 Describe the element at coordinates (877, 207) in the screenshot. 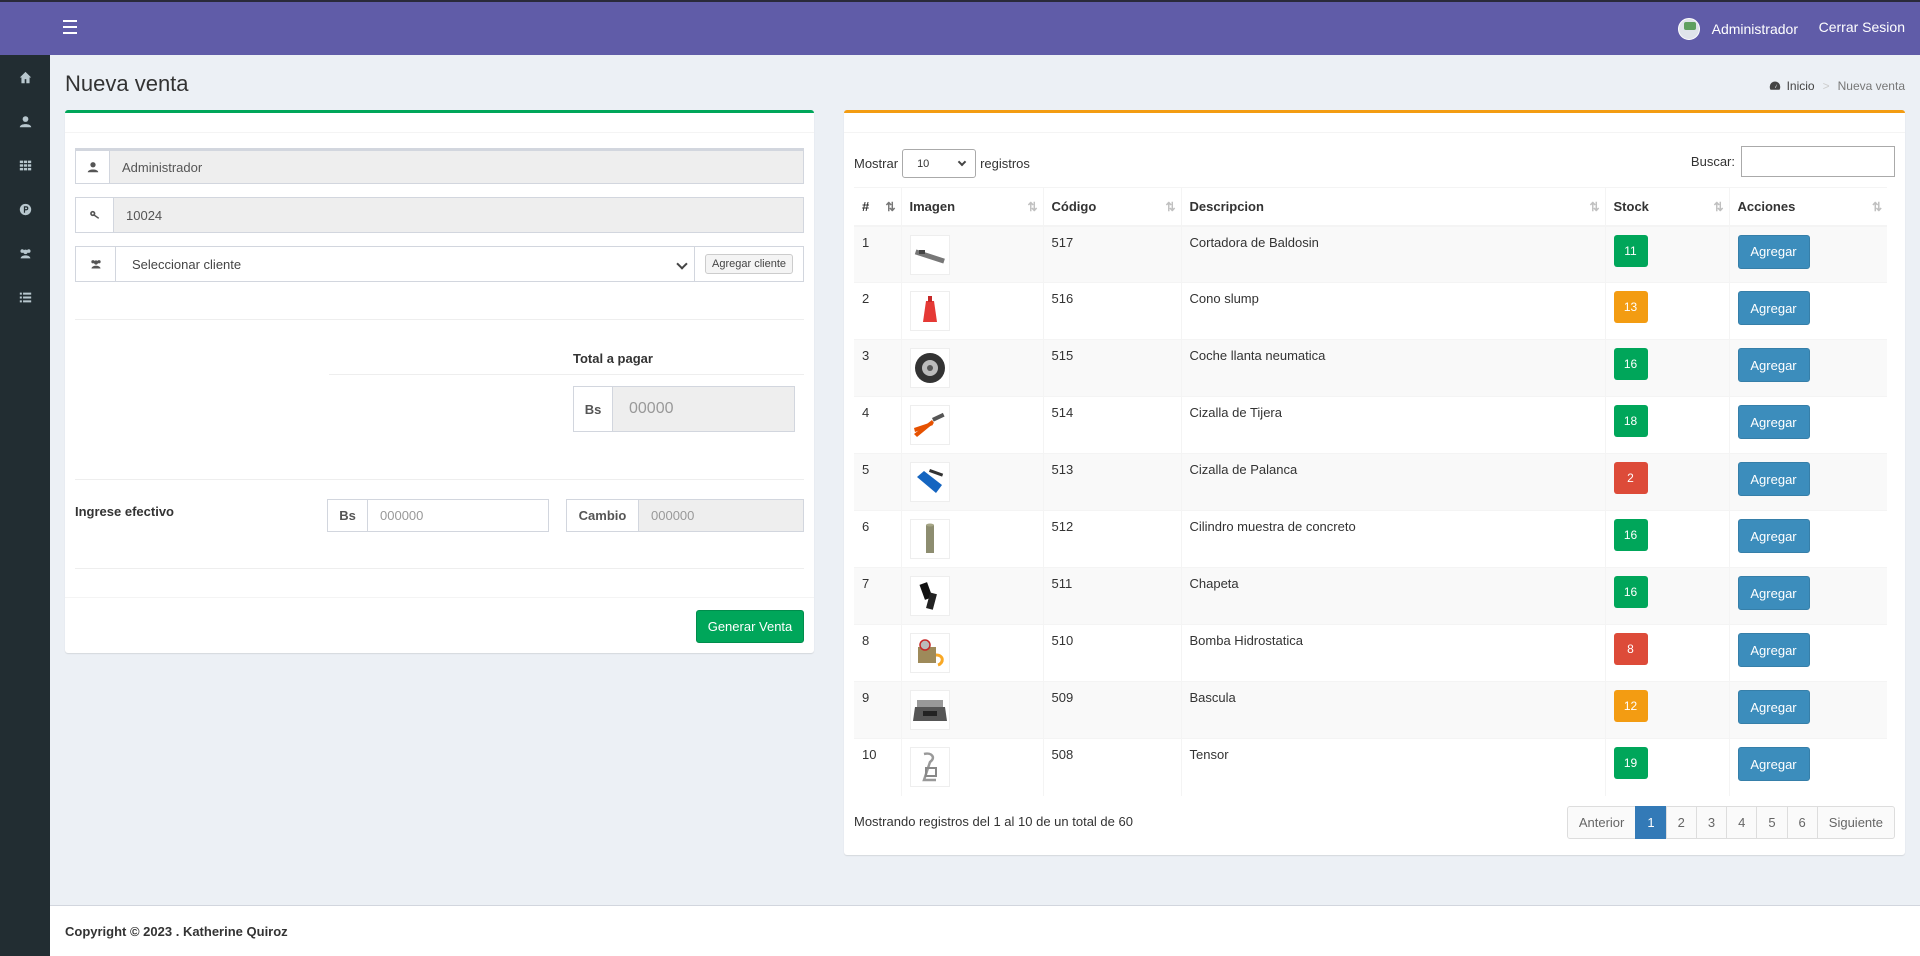

I see `column-header-num: # ⇅` at that location.